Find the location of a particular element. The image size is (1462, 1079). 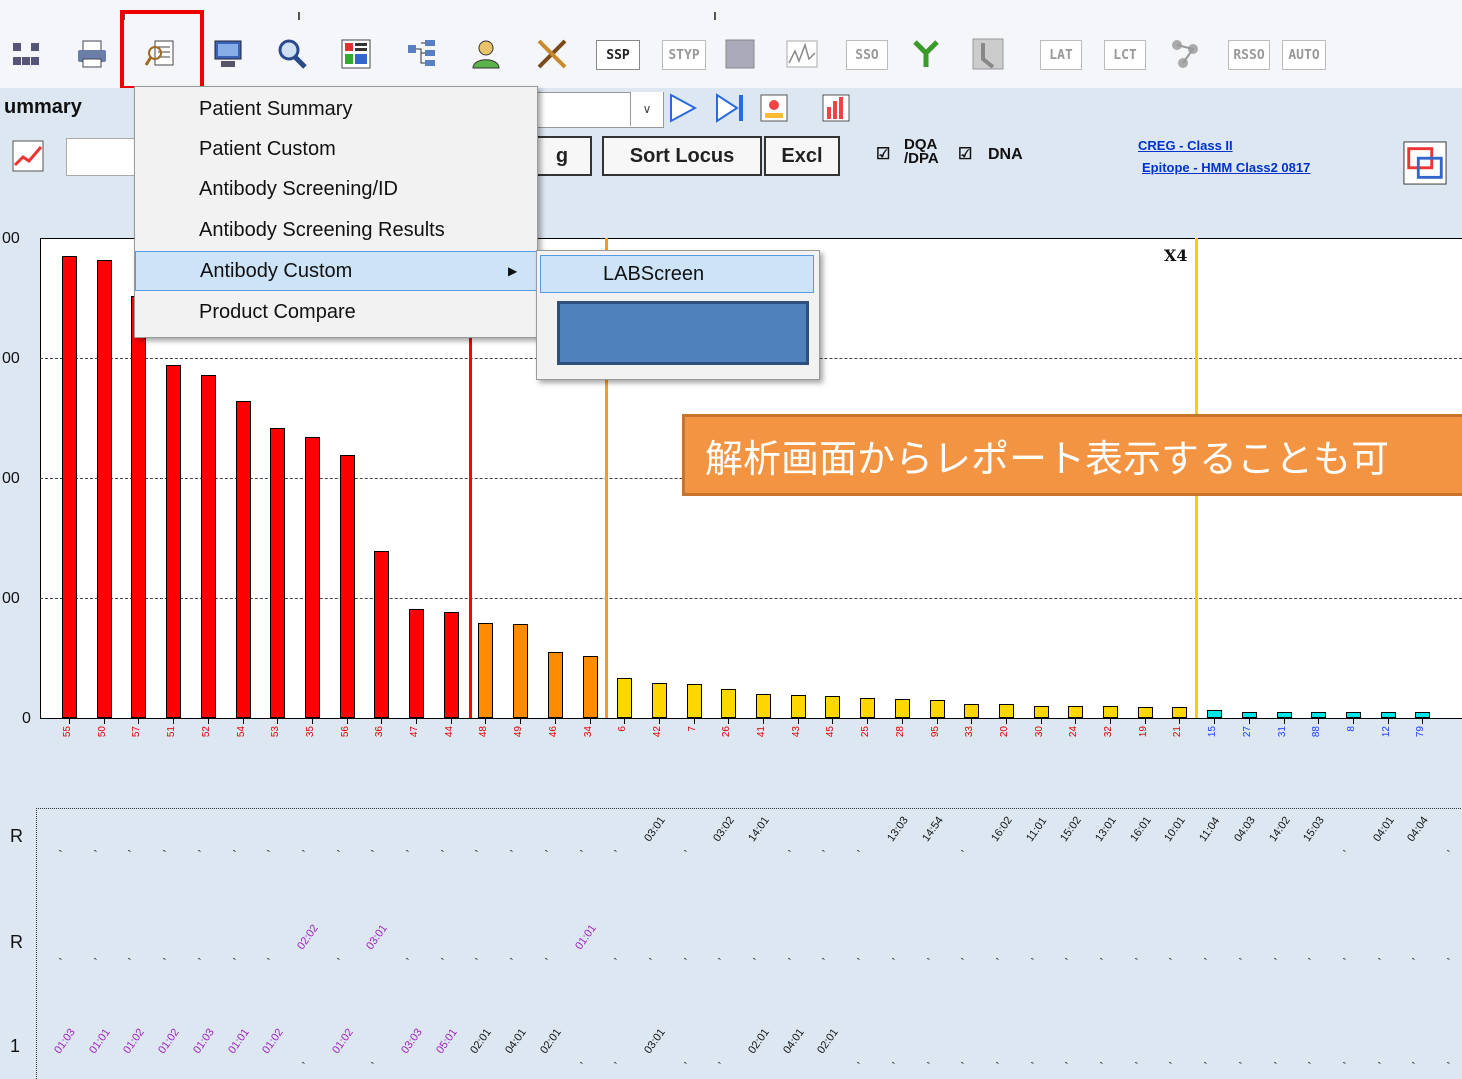

excl-button: Excl is located at coordinates (802, 156).